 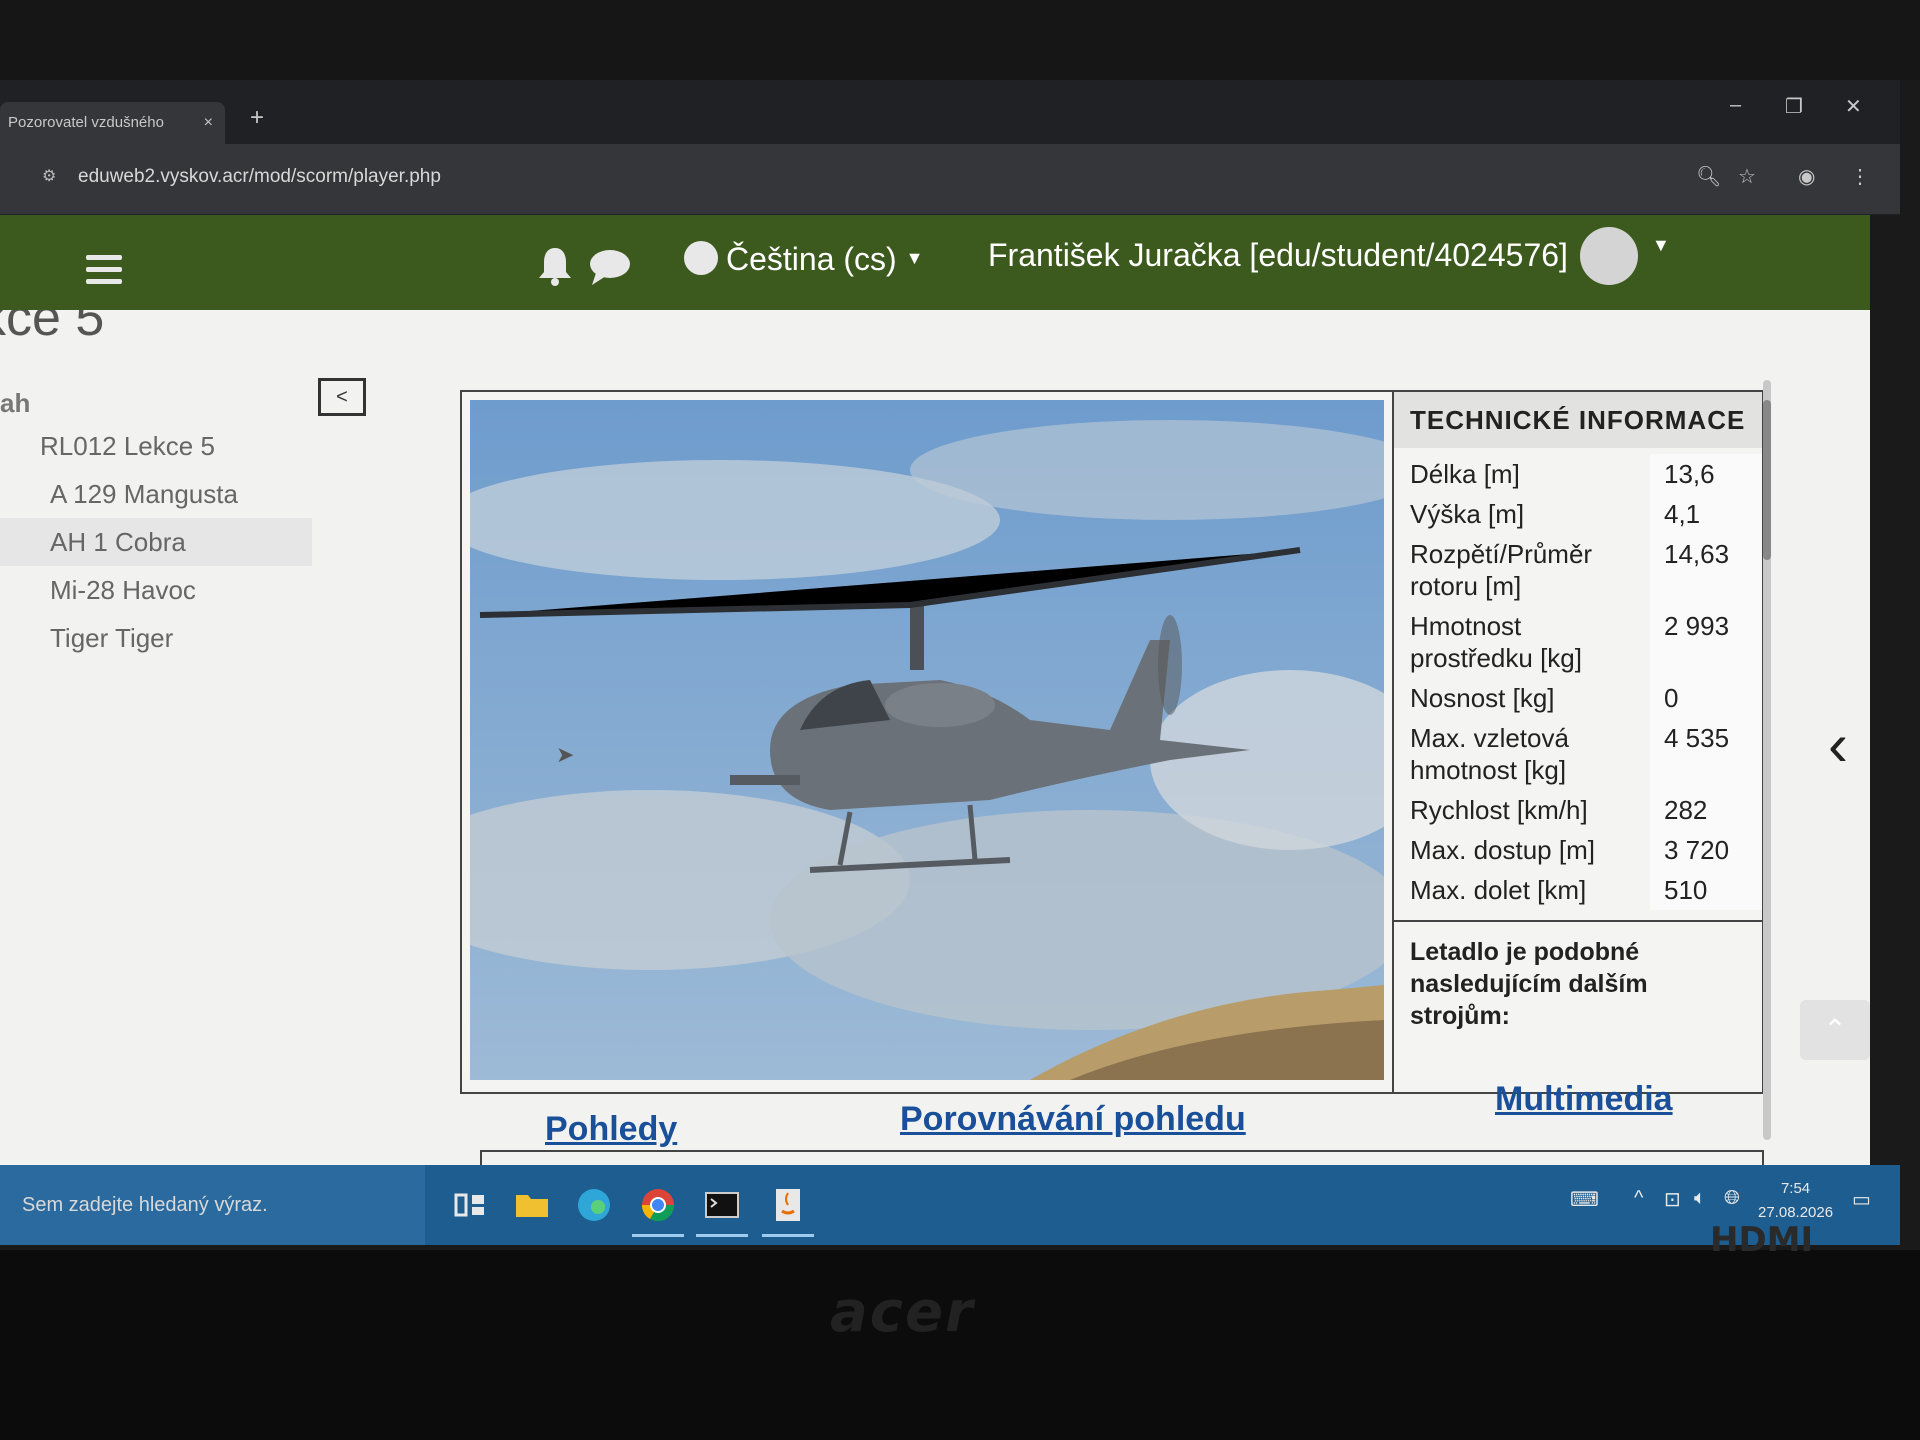 What do you see at coordinates (1501, 570) in the screenshot?
I see `spec-label: Rozpětí/Průměr rotoru [m]` at bounding box center [1501, 570].